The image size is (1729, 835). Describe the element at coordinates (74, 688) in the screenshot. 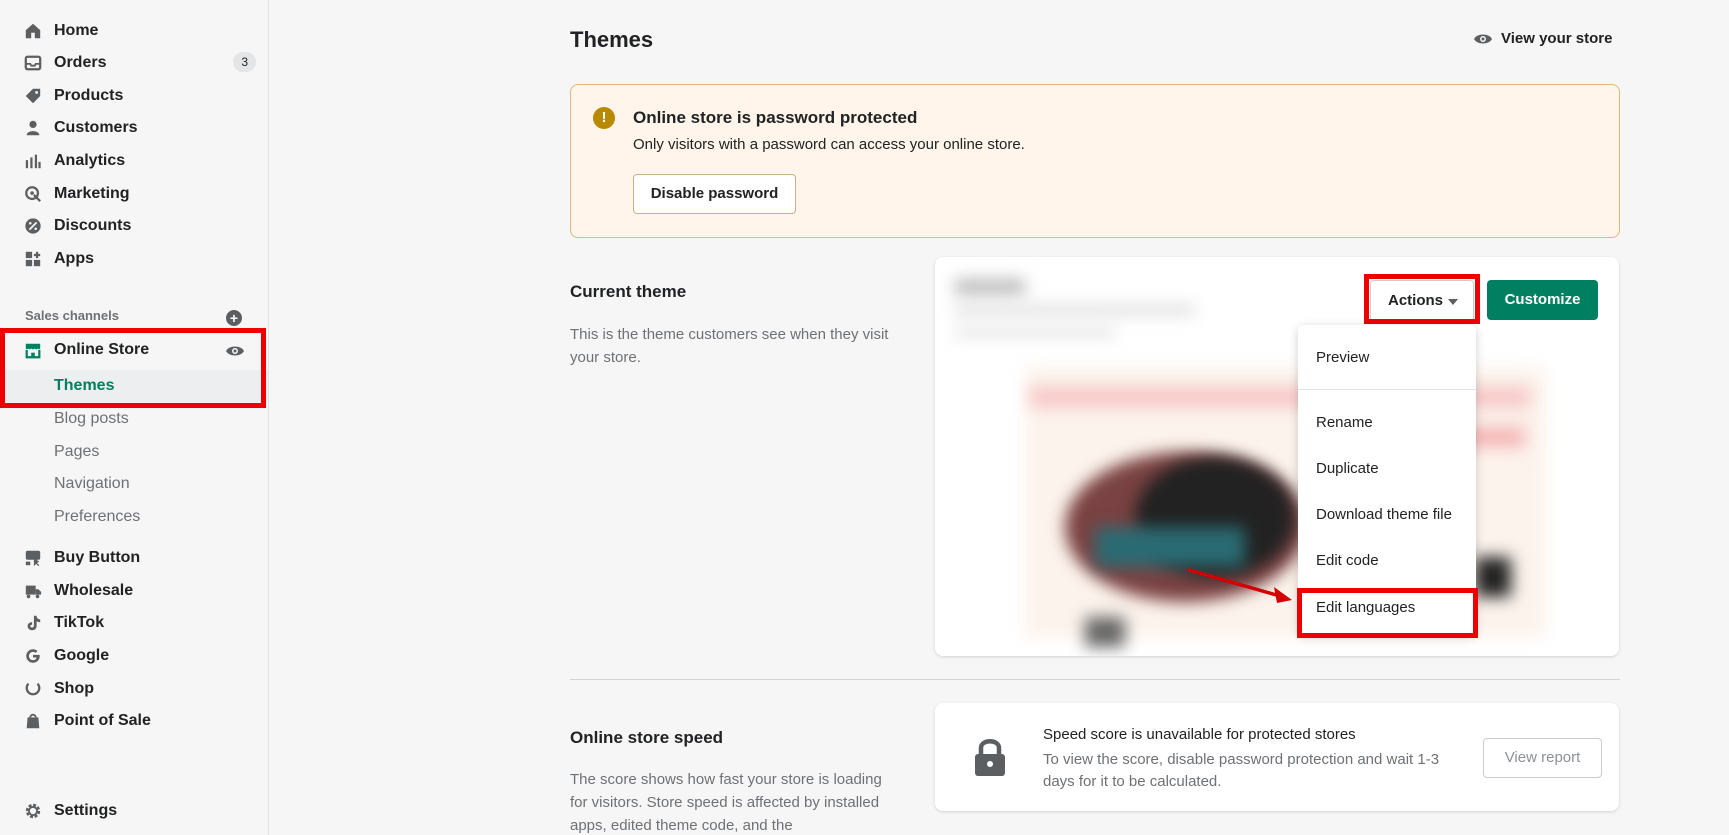

I see `sidebar-item-label: Shop` at that location.